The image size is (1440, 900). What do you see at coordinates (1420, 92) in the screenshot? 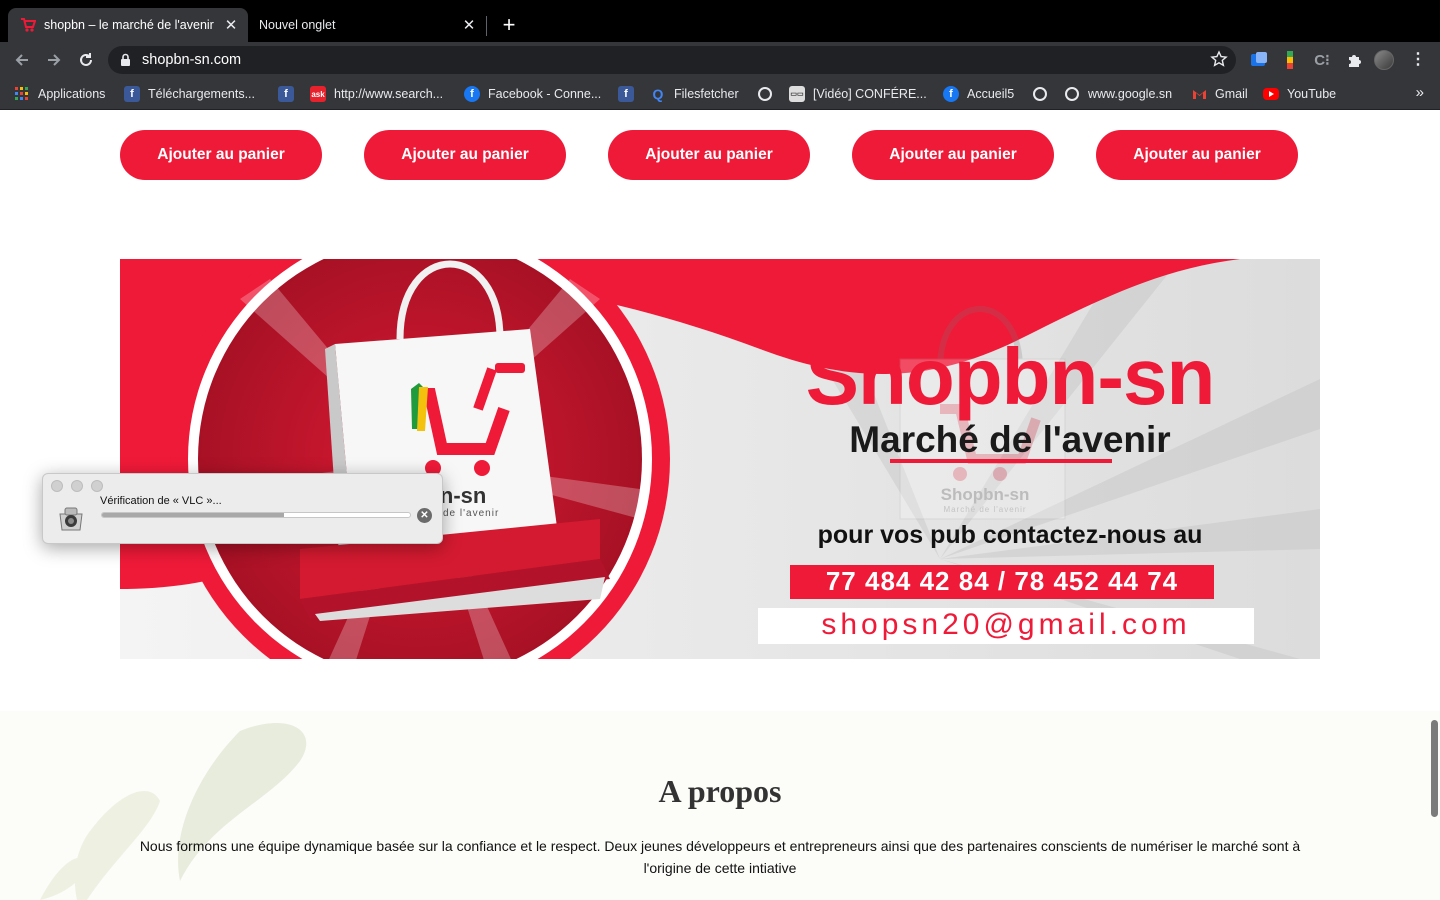
I see `bookmarks-overflow-chevron-icon: »` at bounding box center [1420, 92].